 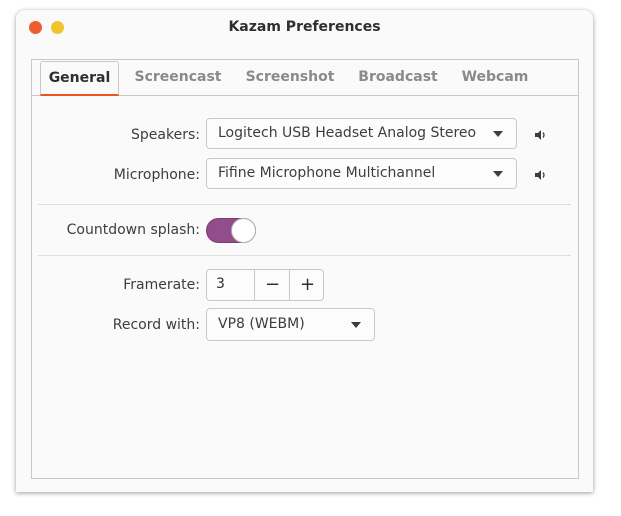 What do you see at coordinates (398, 77) in the screenshot?
I see `tab-broadcast: Broadcast` at bounding box center [398, 77].